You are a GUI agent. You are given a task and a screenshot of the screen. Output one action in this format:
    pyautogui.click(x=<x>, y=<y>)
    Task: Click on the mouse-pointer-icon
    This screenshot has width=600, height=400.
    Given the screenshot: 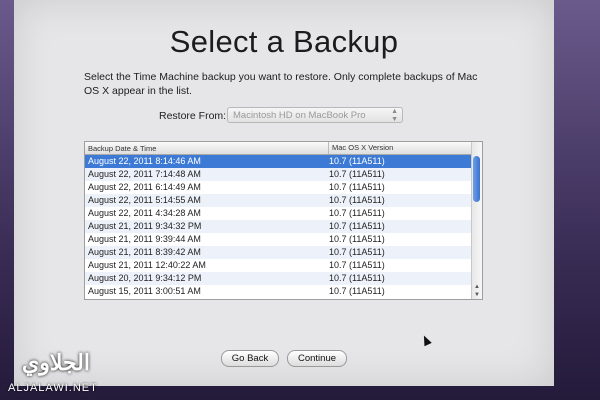 What is the action you would take?
    pyautogui.click(x=426, y=340)
    